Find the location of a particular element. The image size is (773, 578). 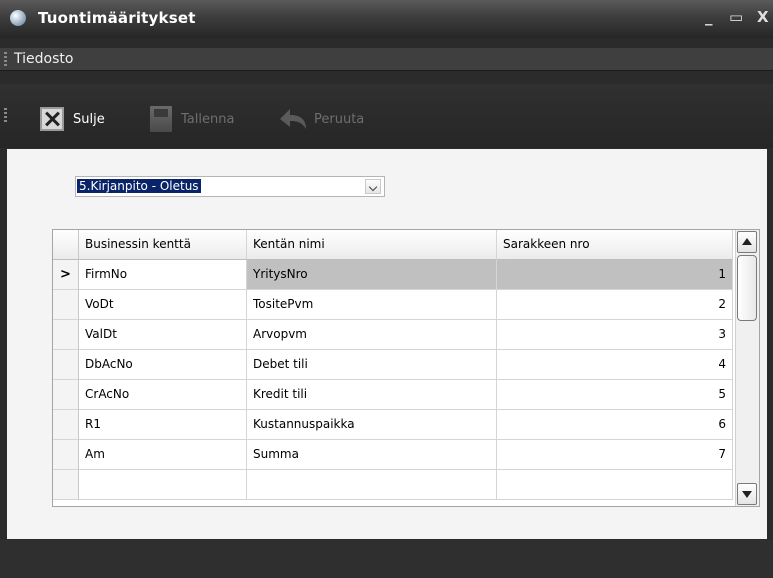

arrow-up-icon is located at coordinates (747, 241).